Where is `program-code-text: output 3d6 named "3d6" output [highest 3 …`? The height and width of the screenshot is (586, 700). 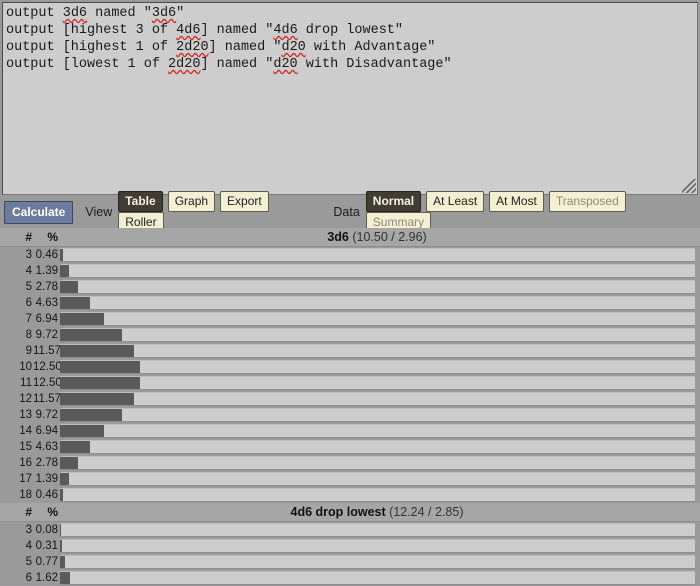 program-code-text: output 3d6 named "3d6" output [highest 3 … is located at coordinates (350, 38).